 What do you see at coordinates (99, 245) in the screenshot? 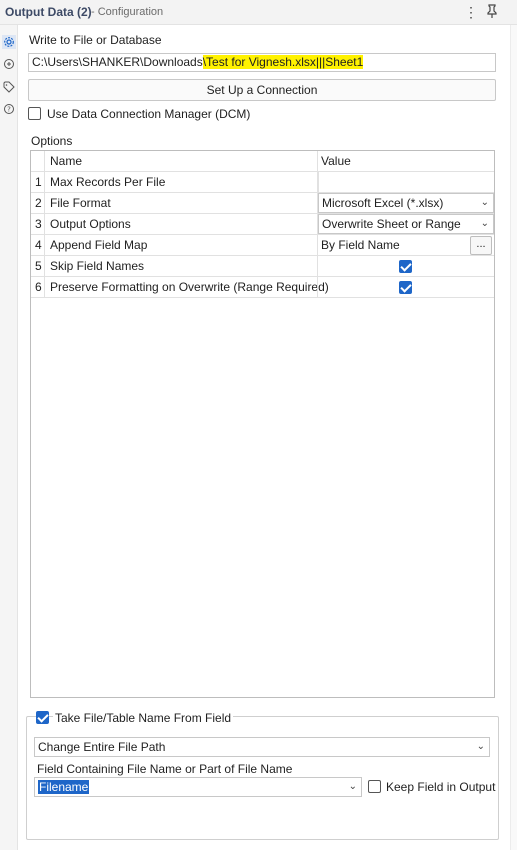
I see `row-name: Append Field Map` at bounding box center [99, 245].